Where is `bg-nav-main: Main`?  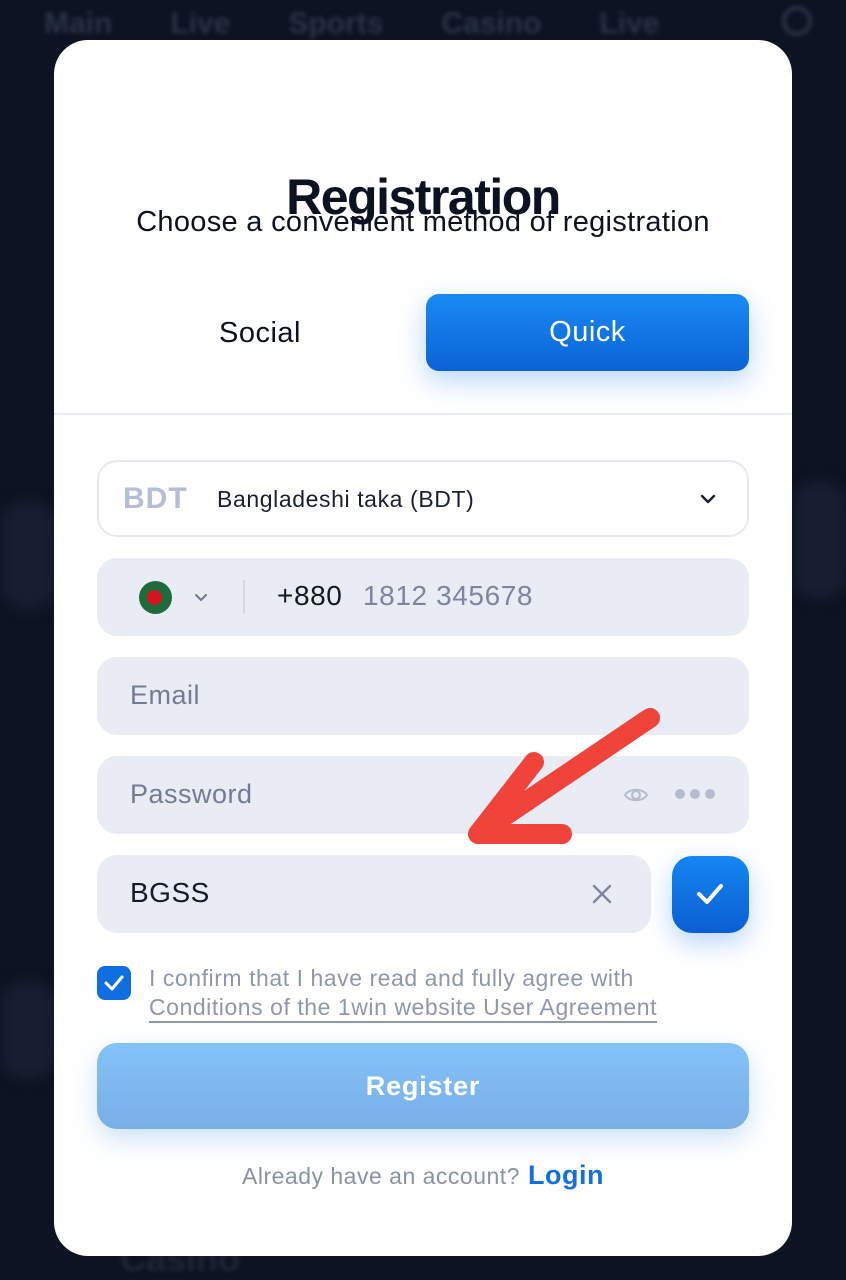
bg-nav-main: Main is located at coordinates (78, 23).